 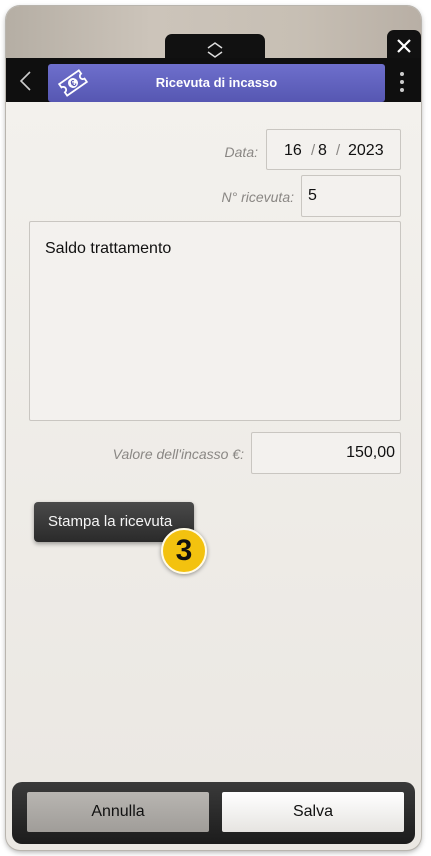 I want to click on header: € Ricevuta di incasso, so click(x=213, y=80).